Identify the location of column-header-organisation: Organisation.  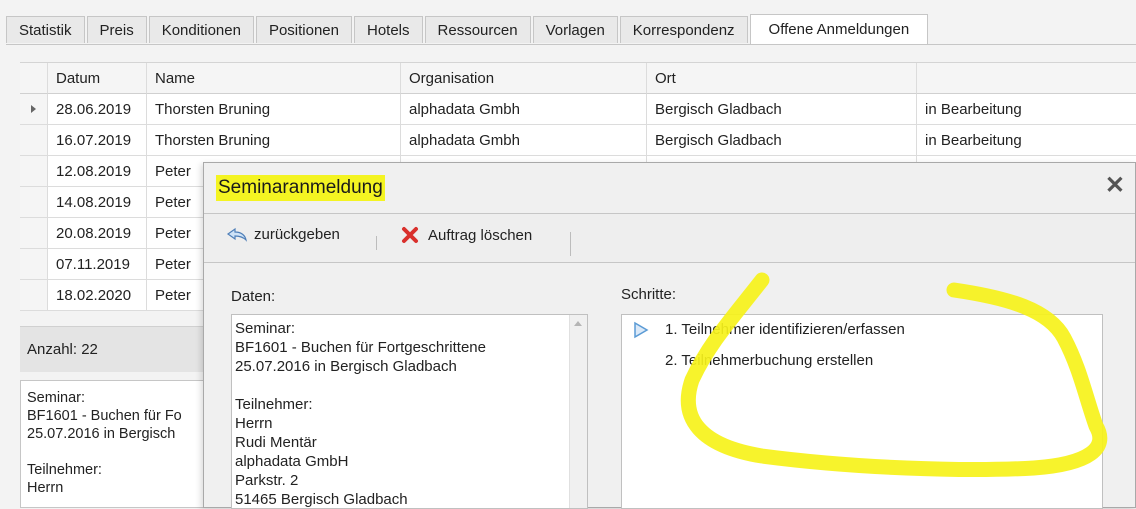
(524, 78).